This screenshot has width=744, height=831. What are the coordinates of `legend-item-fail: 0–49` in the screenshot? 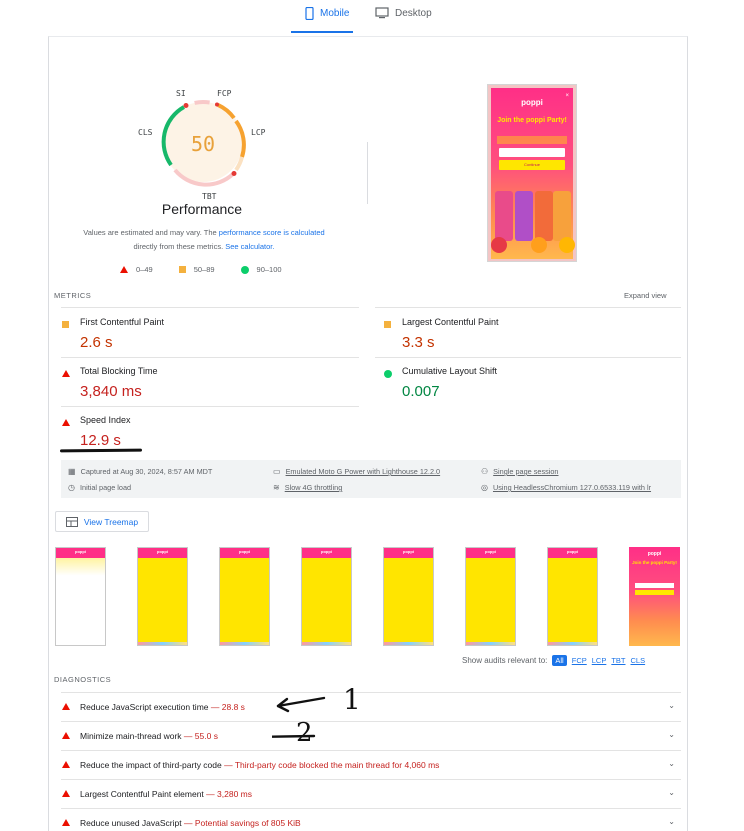 It's located at (136, 269).